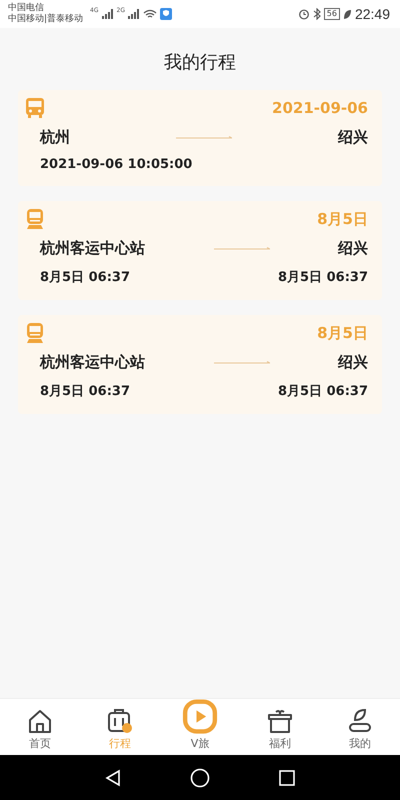  Describe the element at coordinates (149, 14) in the screenshot. I see `wifi-icon` at that location.